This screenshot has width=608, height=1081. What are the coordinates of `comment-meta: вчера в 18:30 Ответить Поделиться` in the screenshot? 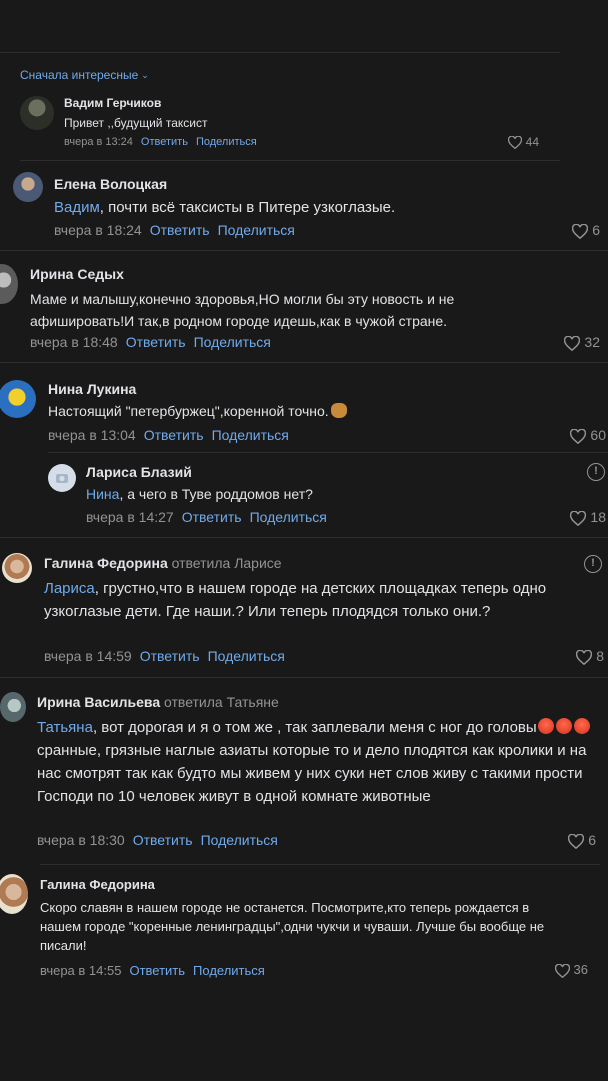 It's located at (157, 840).